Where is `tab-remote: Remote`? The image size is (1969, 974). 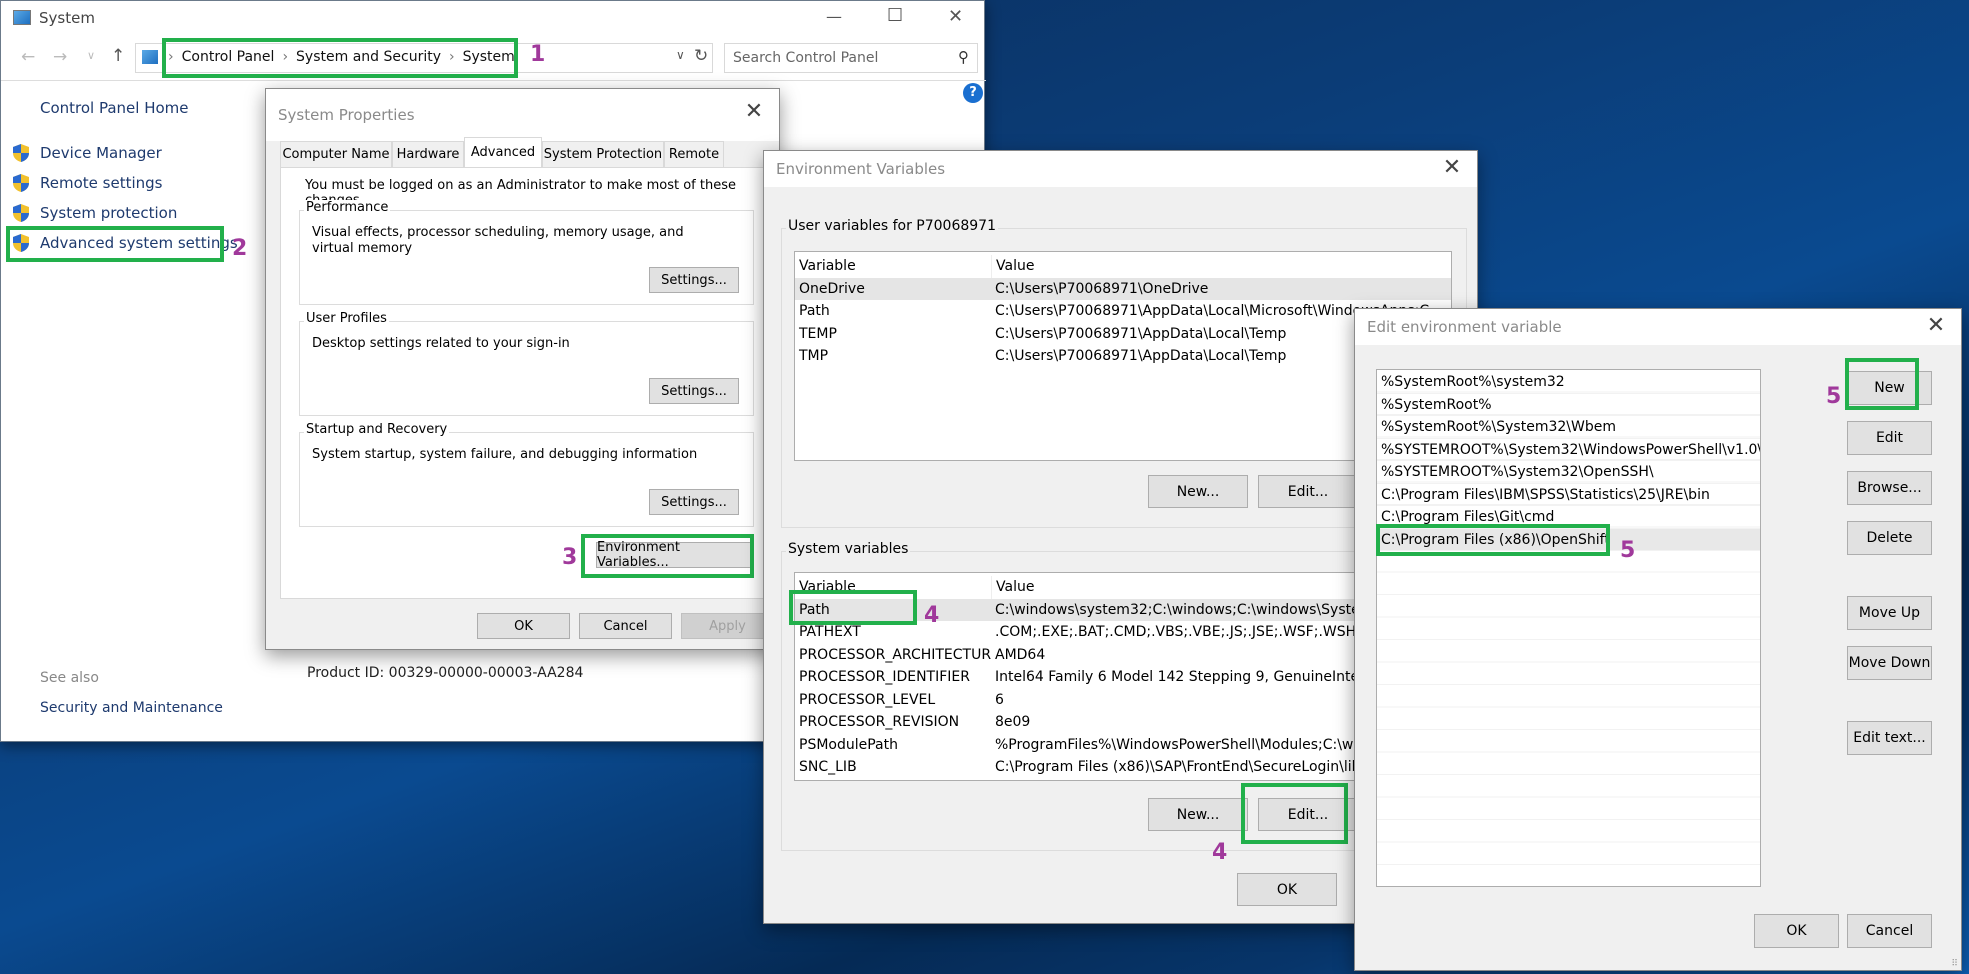 tab-remote: Remote is located at coordinates (694, 154).